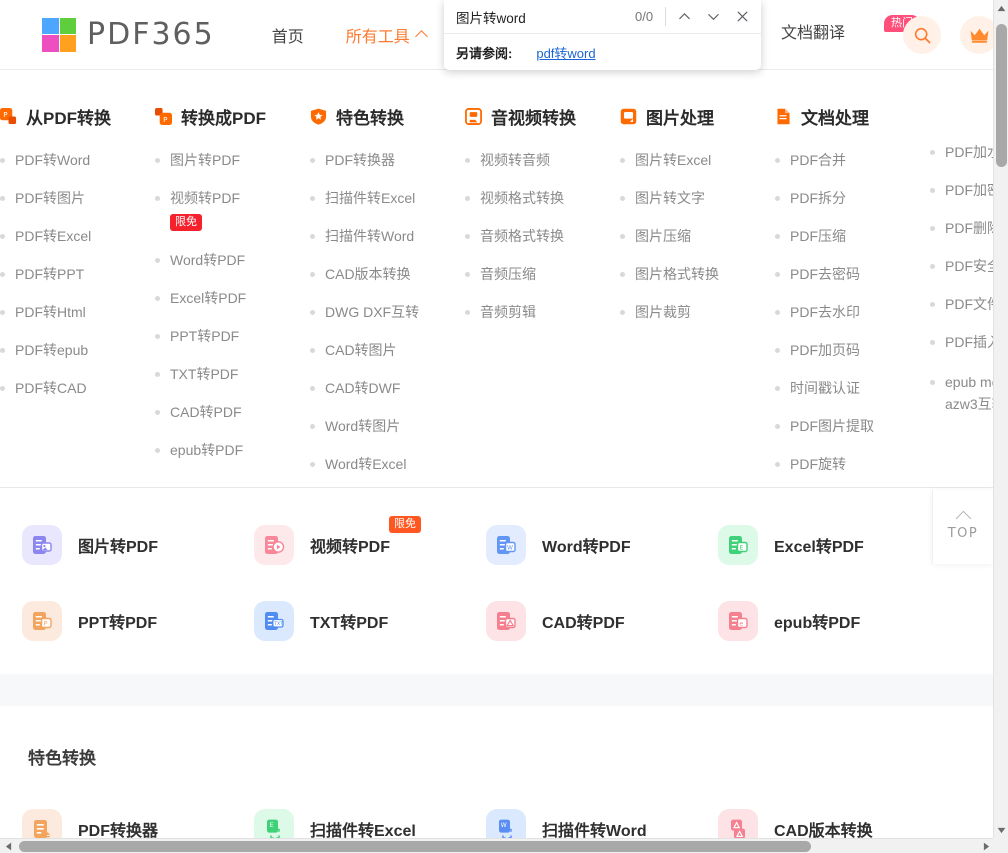  Describe the element at coordinates (496, 690) in the screenshot. I see `section-divider` at that location.